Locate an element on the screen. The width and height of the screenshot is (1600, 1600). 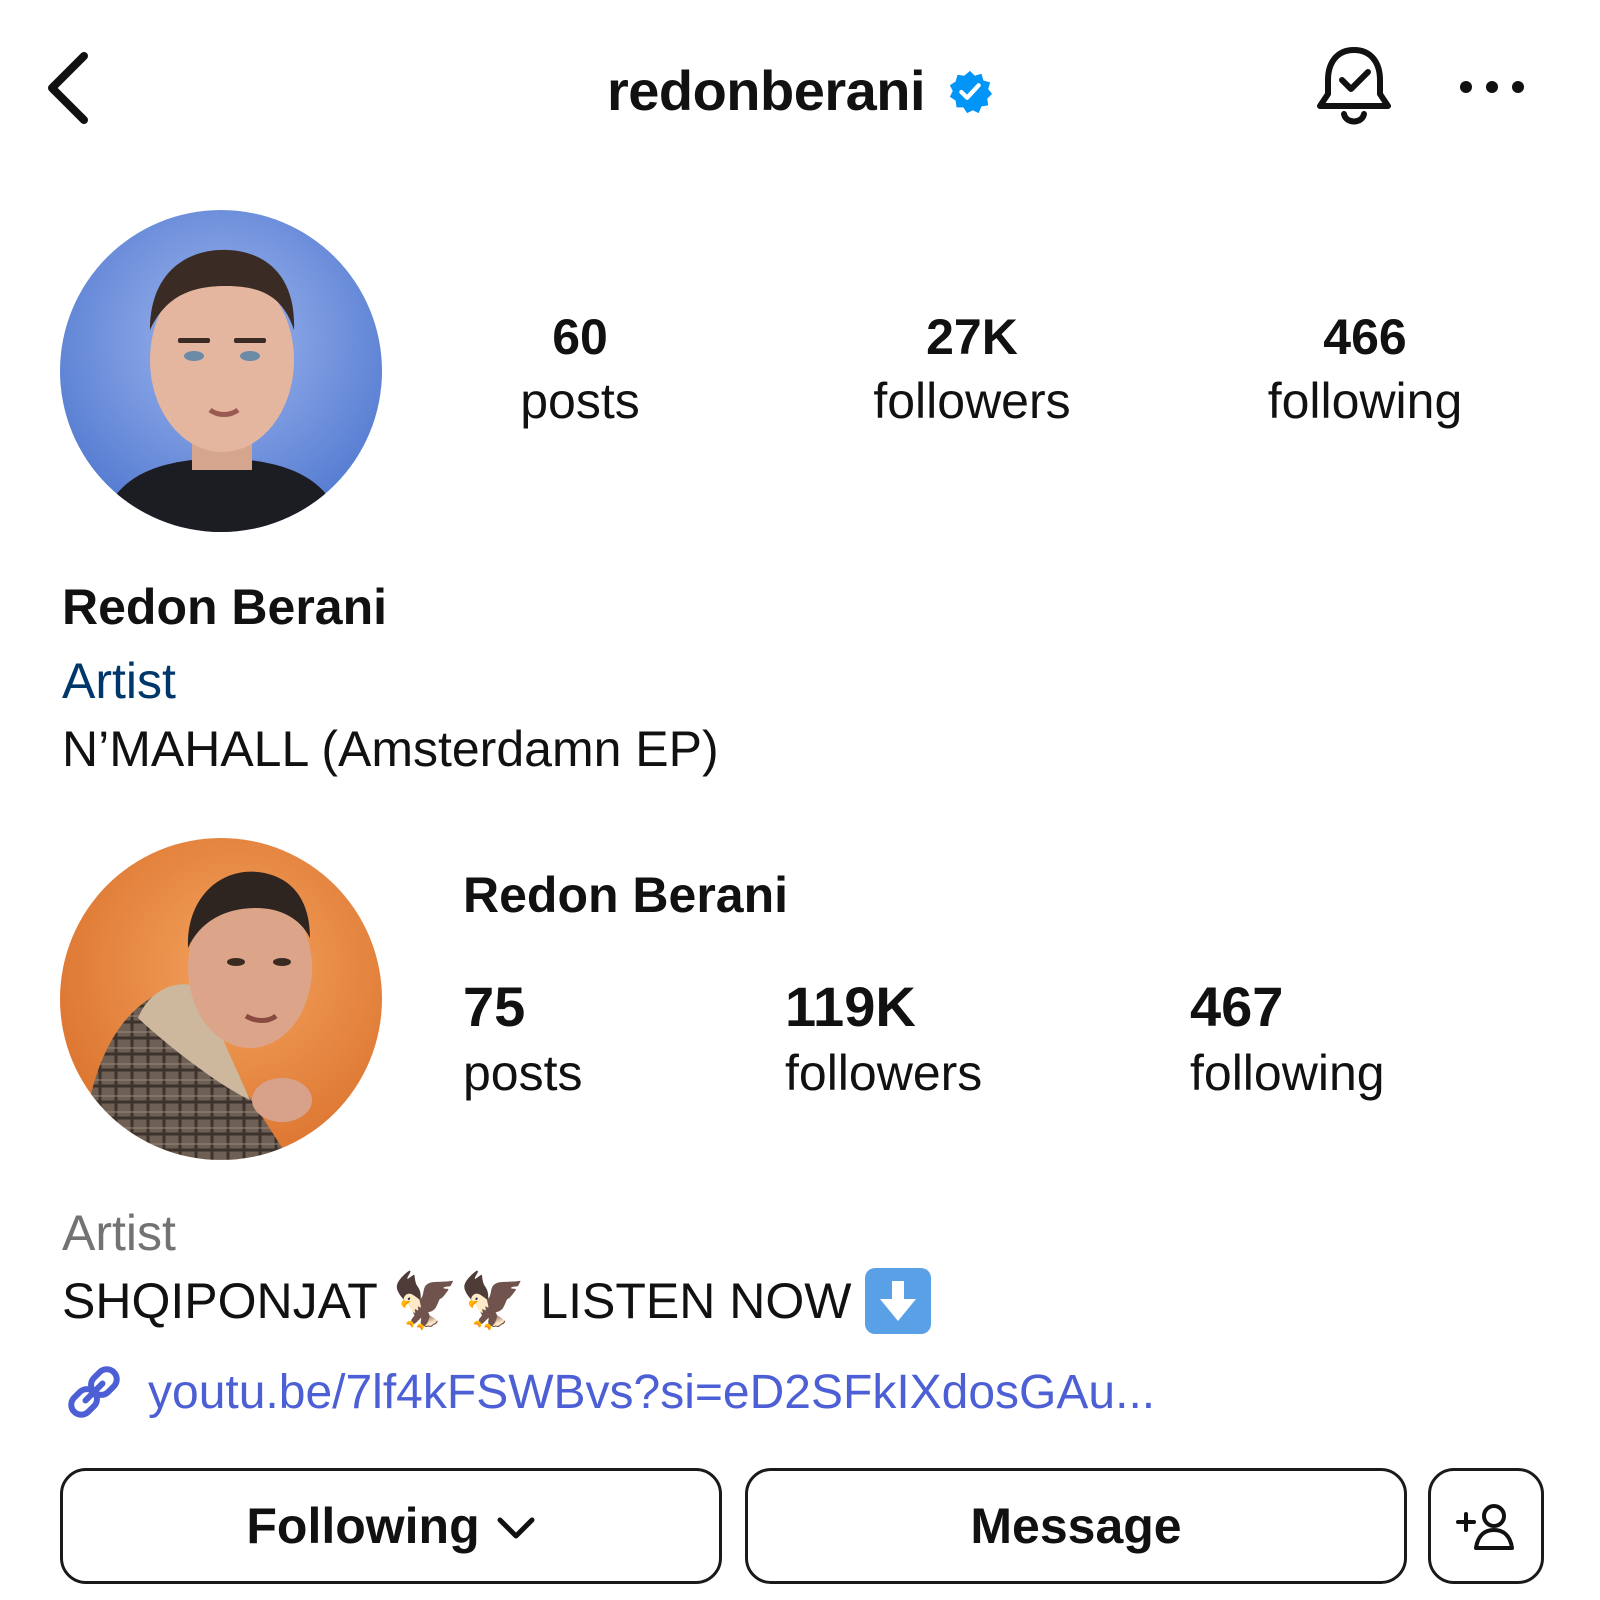
embedded-stat-following: 467 following is located at coordinates (1287, 1040).